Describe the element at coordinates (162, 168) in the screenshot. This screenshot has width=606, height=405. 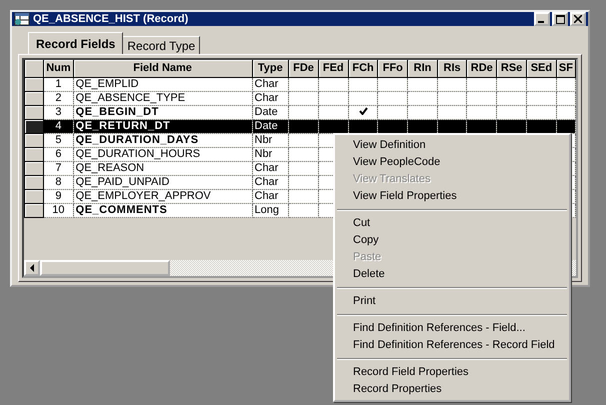
I see `table-cell: QE_REASON` at that location.